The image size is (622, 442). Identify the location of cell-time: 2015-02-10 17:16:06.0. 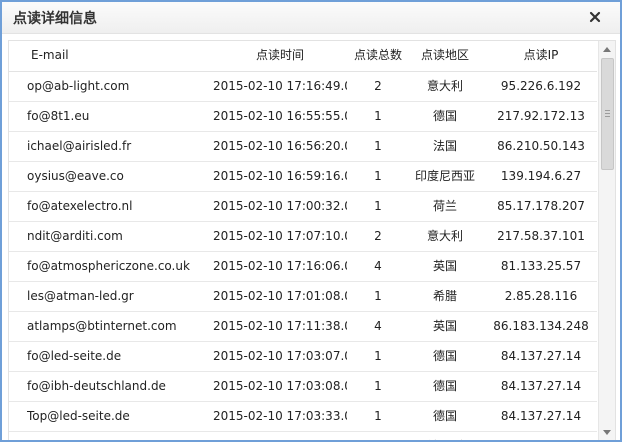
(280, 266).